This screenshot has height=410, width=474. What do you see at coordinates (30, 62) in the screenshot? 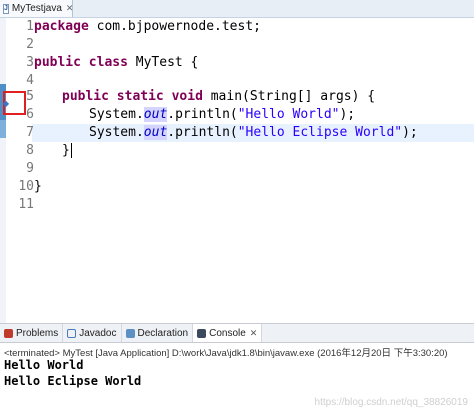
I see `line-number: 3` at bounding box center [30, 62].